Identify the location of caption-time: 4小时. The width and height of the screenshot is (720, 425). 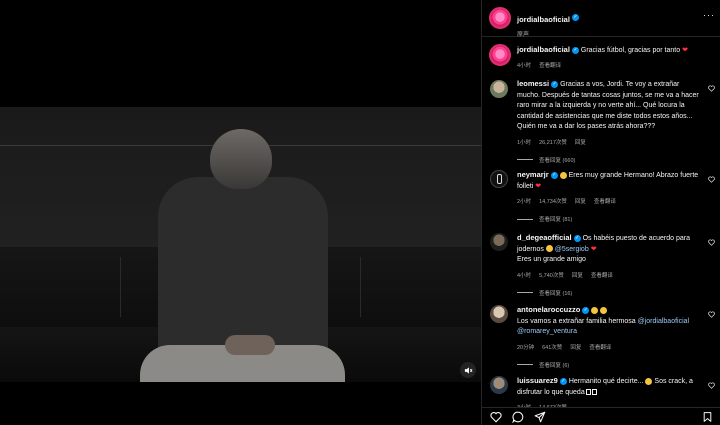
(524, 65).